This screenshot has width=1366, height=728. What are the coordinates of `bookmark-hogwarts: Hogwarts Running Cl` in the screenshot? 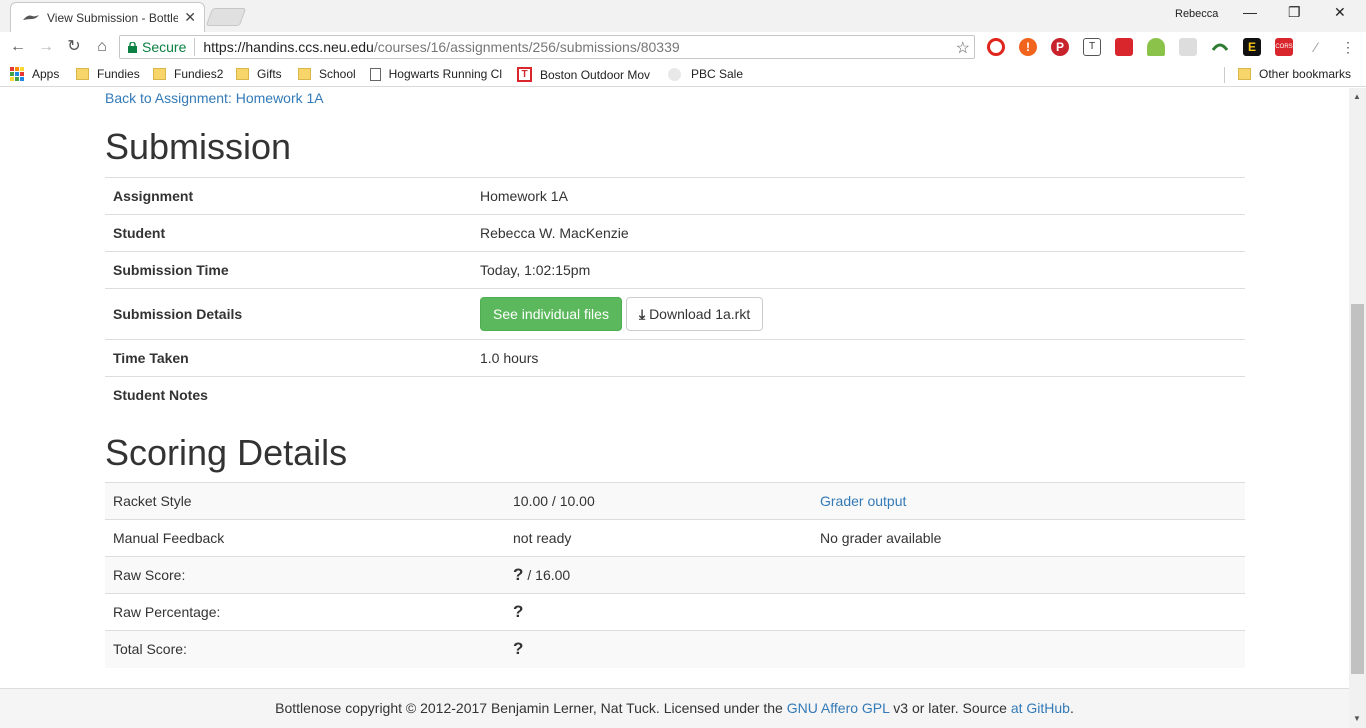 It's located at (436, 74).